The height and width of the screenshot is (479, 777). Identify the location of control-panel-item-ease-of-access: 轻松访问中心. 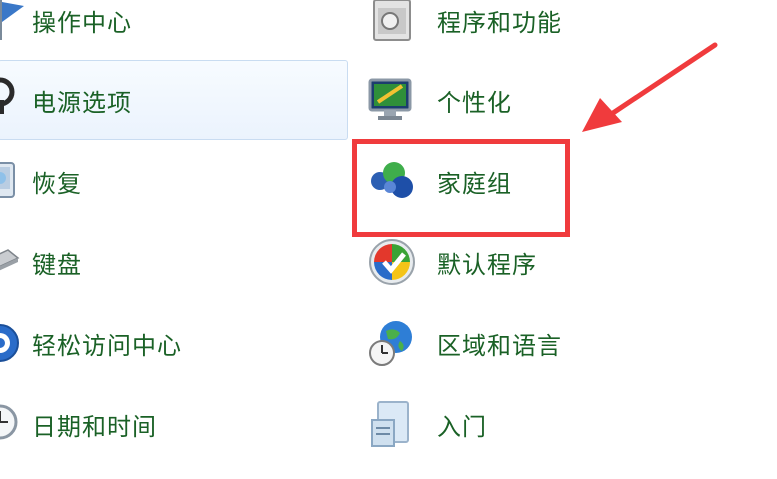
(170, 343).